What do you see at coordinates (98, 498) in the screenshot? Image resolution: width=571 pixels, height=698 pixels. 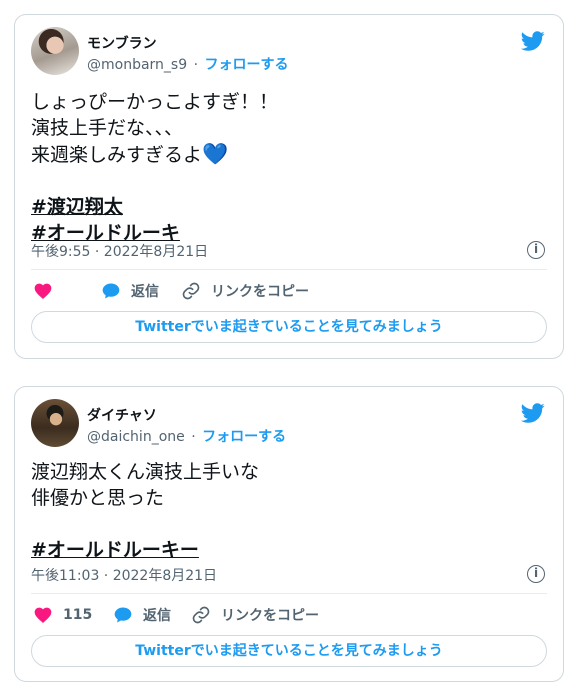 I see `tweet-line: 俳優かと思った` at bounding box center [98, 498].